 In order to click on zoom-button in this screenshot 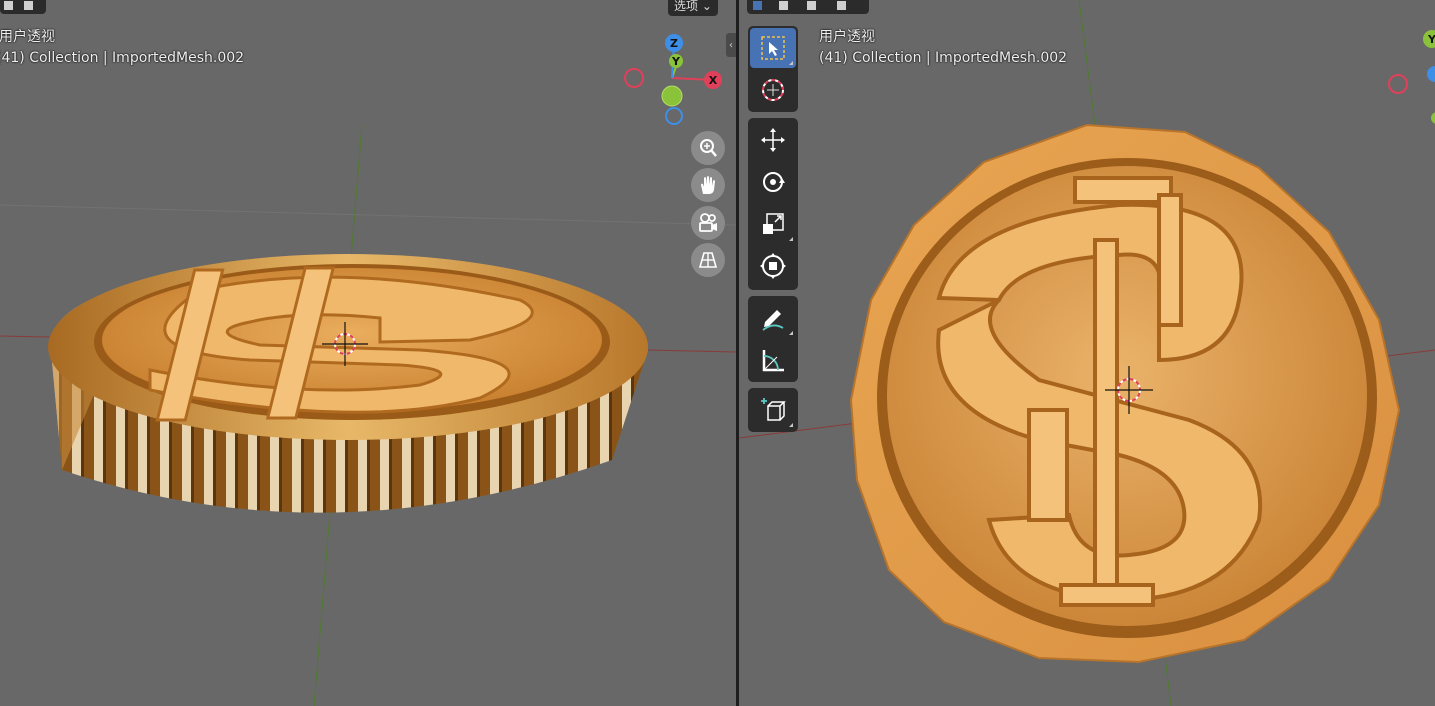, I will do `click(708, 148)`.